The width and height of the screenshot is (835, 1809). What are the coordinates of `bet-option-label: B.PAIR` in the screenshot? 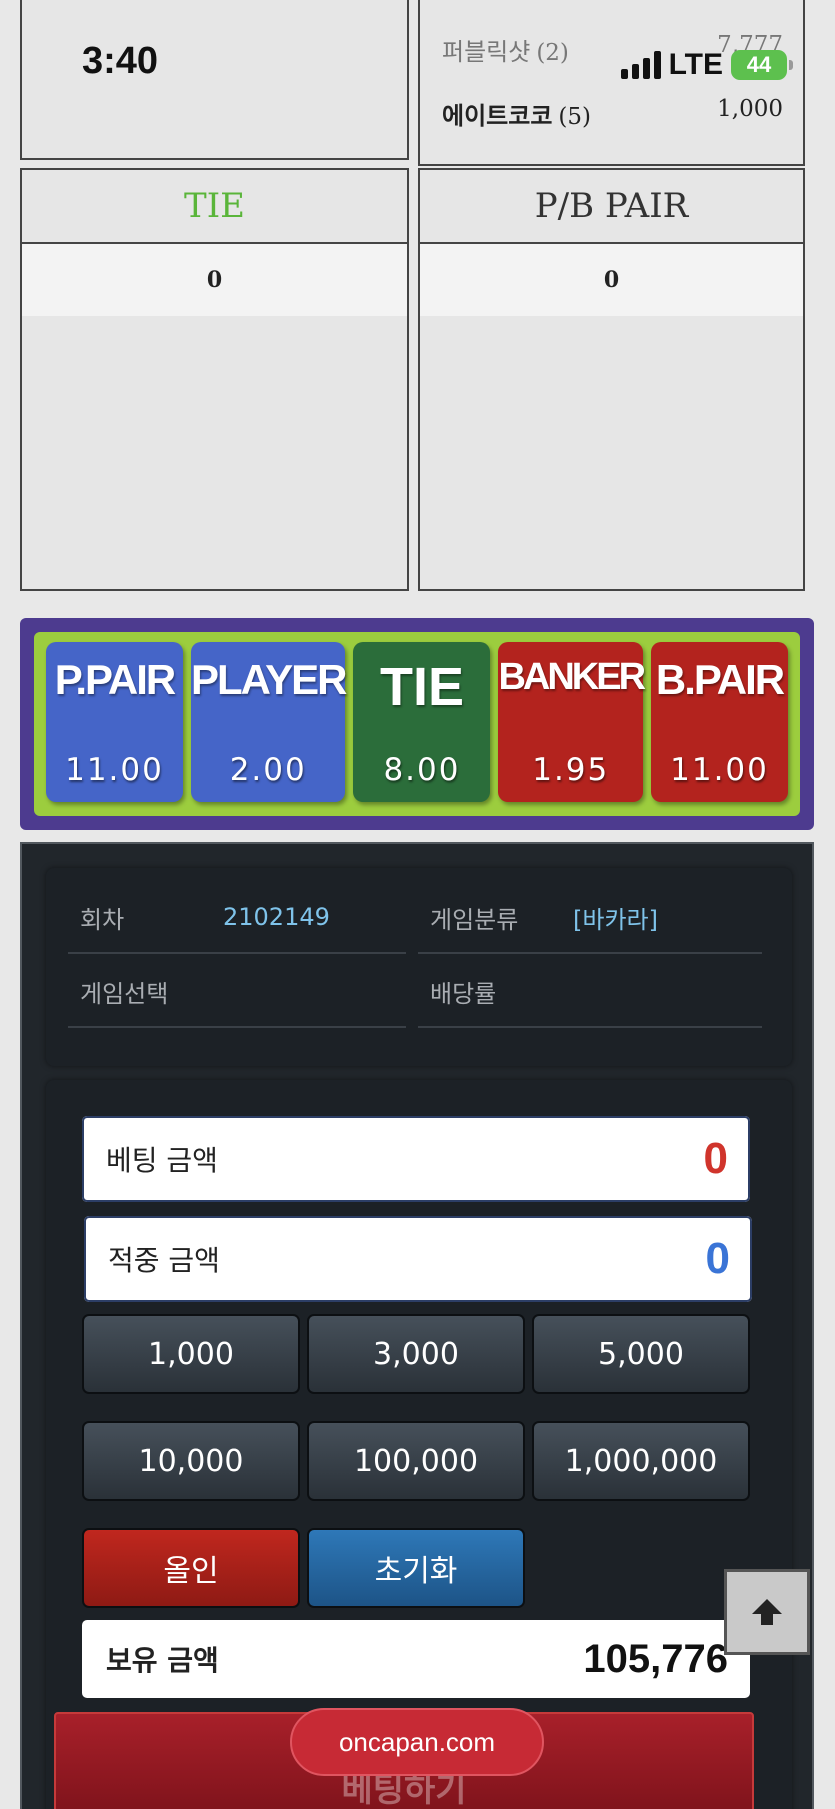 It's located at (720, 679).